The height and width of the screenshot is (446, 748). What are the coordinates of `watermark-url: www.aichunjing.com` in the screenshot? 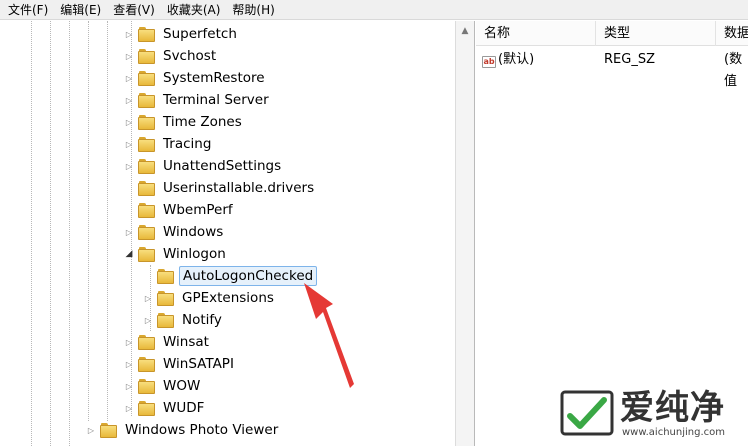 It's located at (673, 432).